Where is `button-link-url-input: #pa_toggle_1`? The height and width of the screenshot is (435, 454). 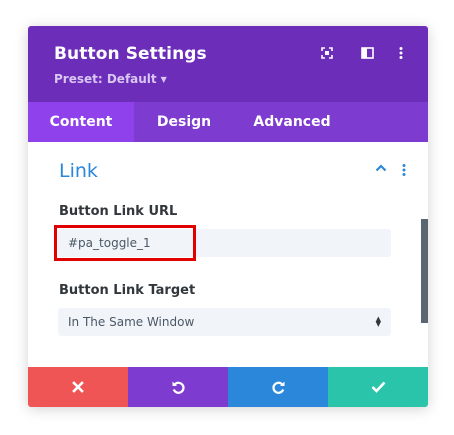 button-link-url-input: #pa_toggle_1 is located at coordinates (224, 243).